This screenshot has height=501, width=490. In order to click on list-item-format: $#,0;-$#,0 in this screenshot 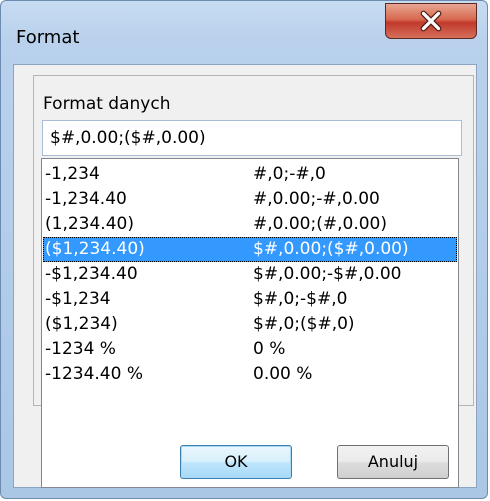, I will do `click(300, 299)`.